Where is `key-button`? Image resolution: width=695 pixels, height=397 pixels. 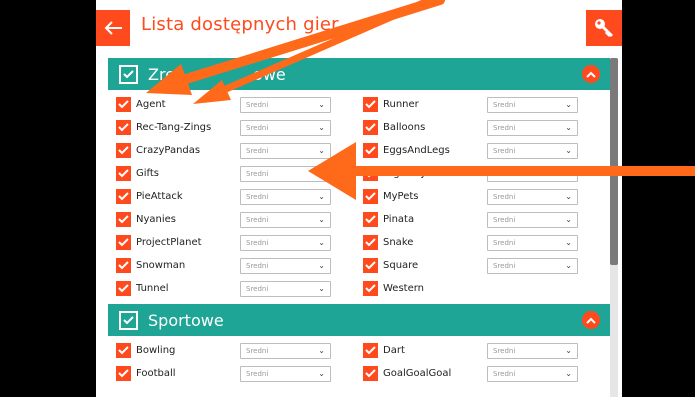 key-button is located at coordinates (604, 28).